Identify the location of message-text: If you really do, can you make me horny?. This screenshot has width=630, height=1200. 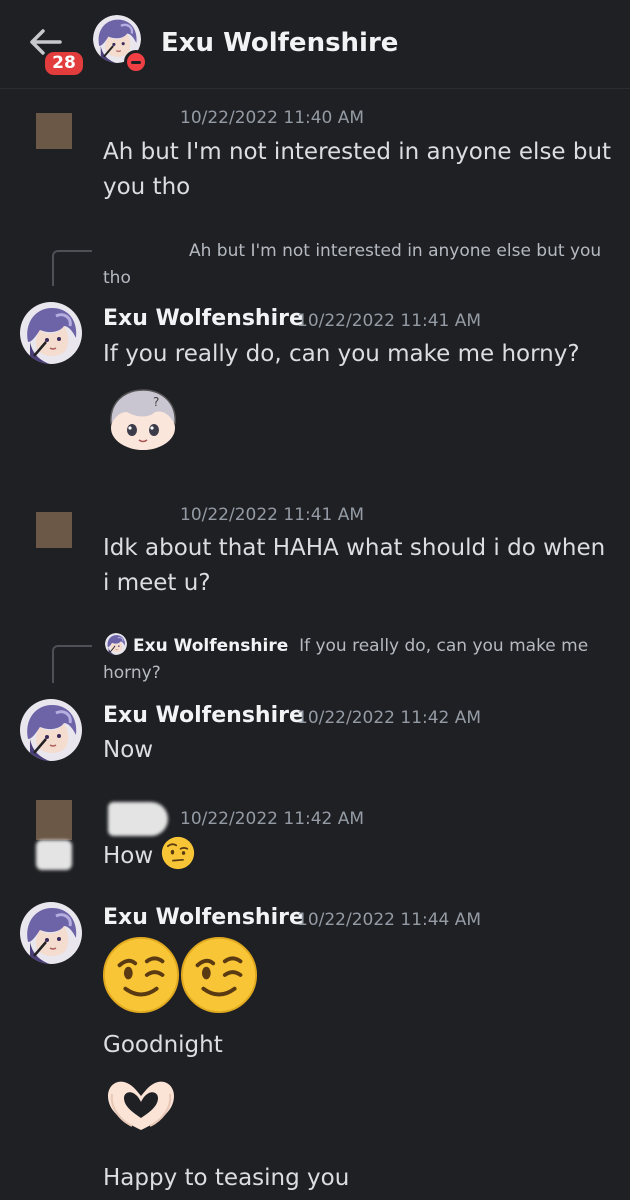
(341, 354).